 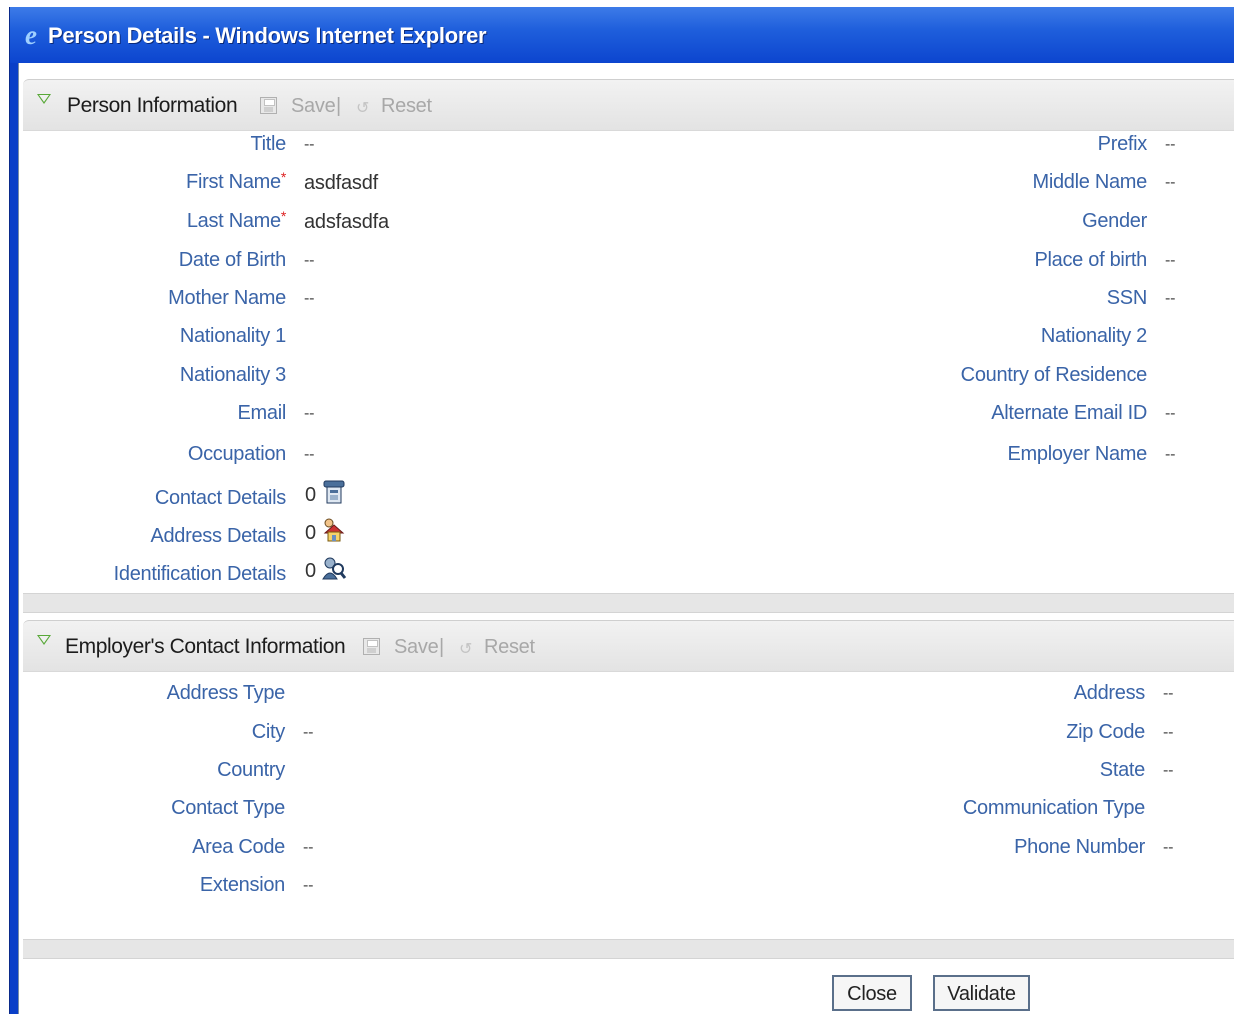 I want to click on field-value-middle-name: --, so click(x=1170, y=182).